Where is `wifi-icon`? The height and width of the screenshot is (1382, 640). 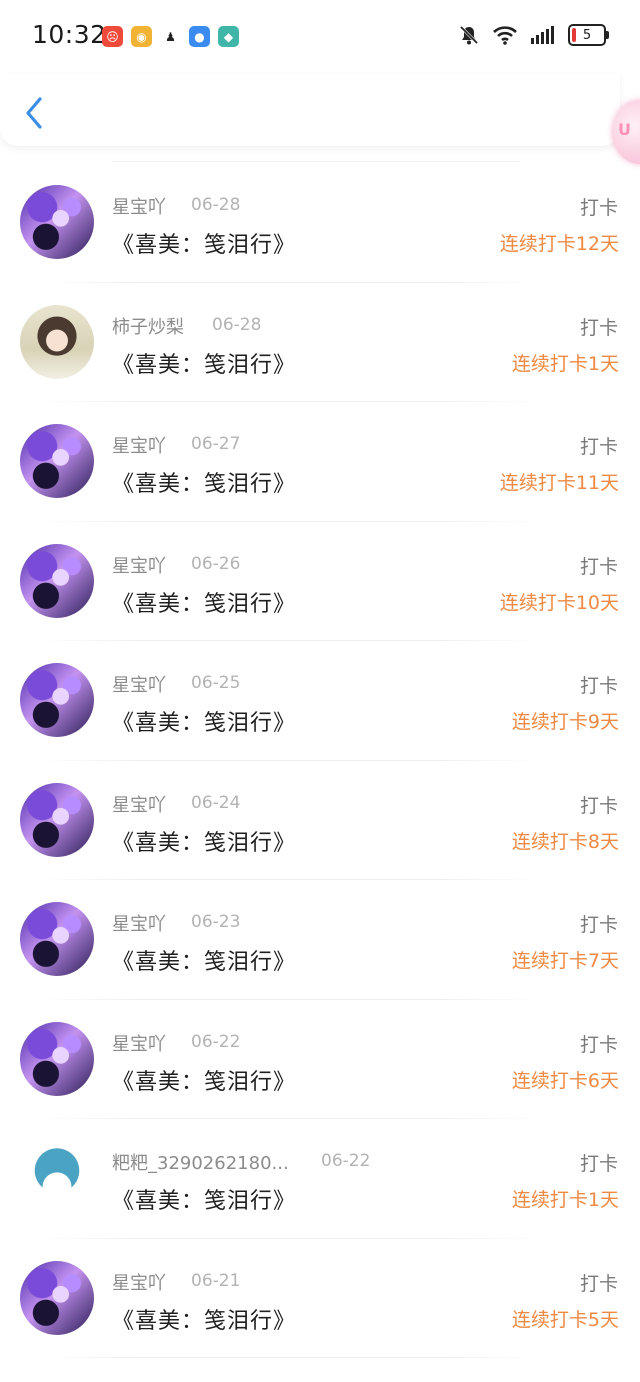 wifi-icon is located at coordinates (505, 35).